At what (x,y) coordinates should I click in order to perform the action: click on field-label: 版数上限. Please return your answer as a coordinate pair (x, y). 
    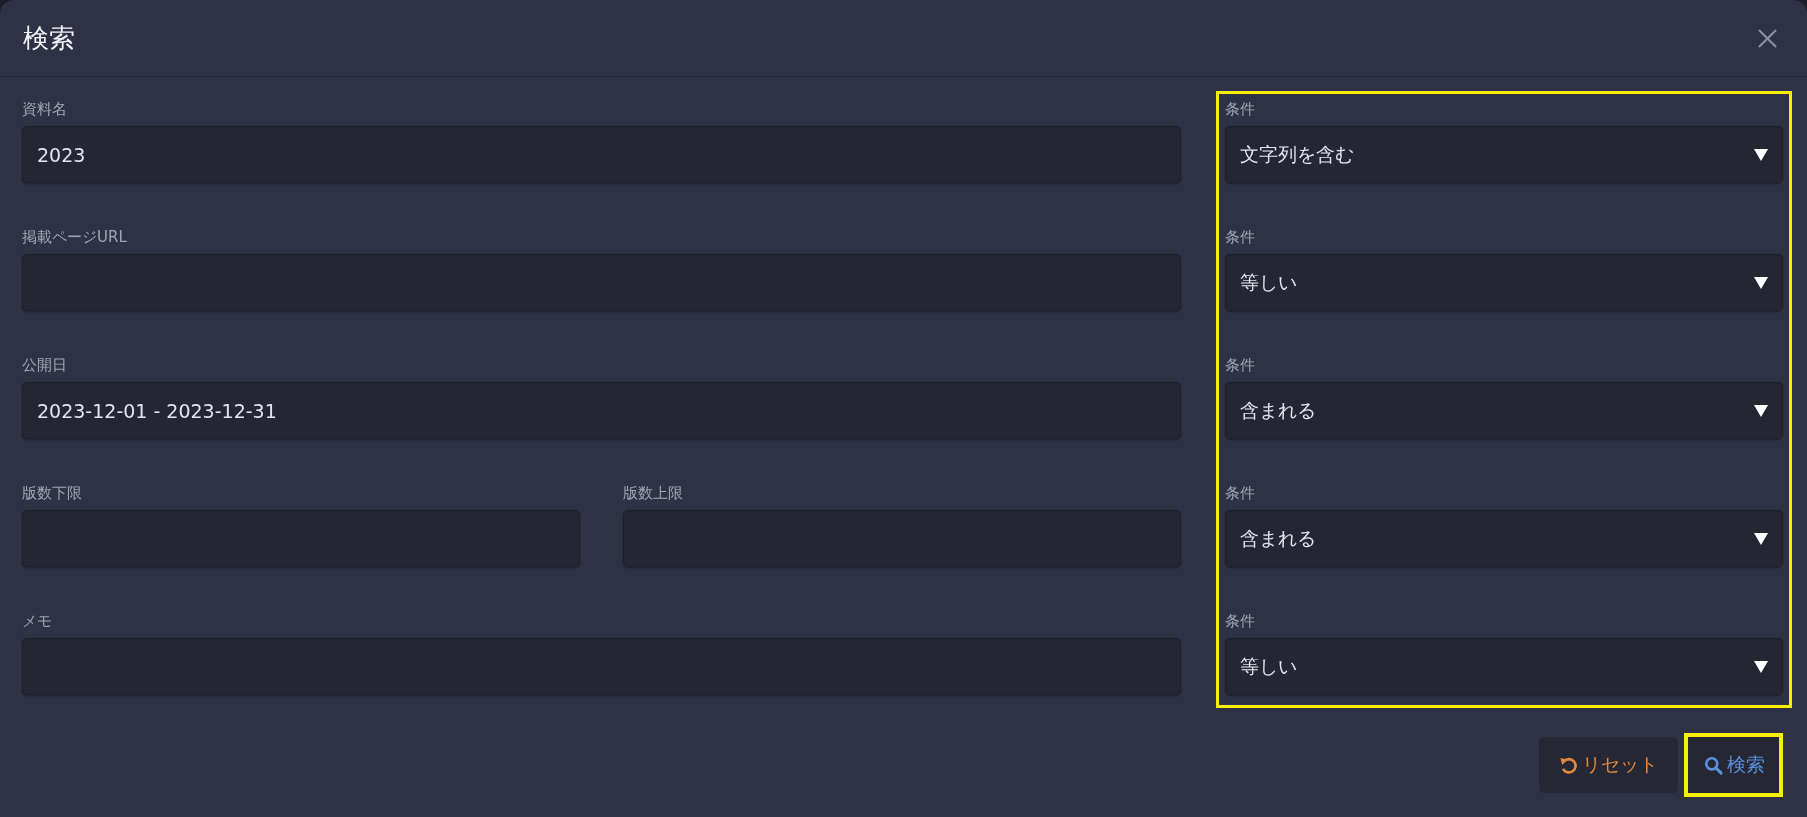
    Looking at the image, I should click on (653, 493).